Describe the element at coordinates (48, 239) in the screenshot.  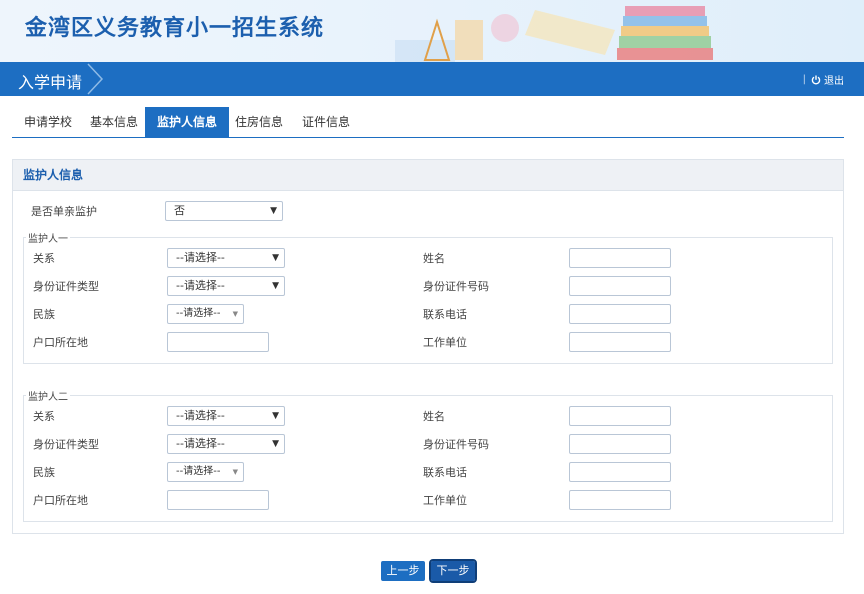
I see `guardian1-legend: 监护人一` at that location.